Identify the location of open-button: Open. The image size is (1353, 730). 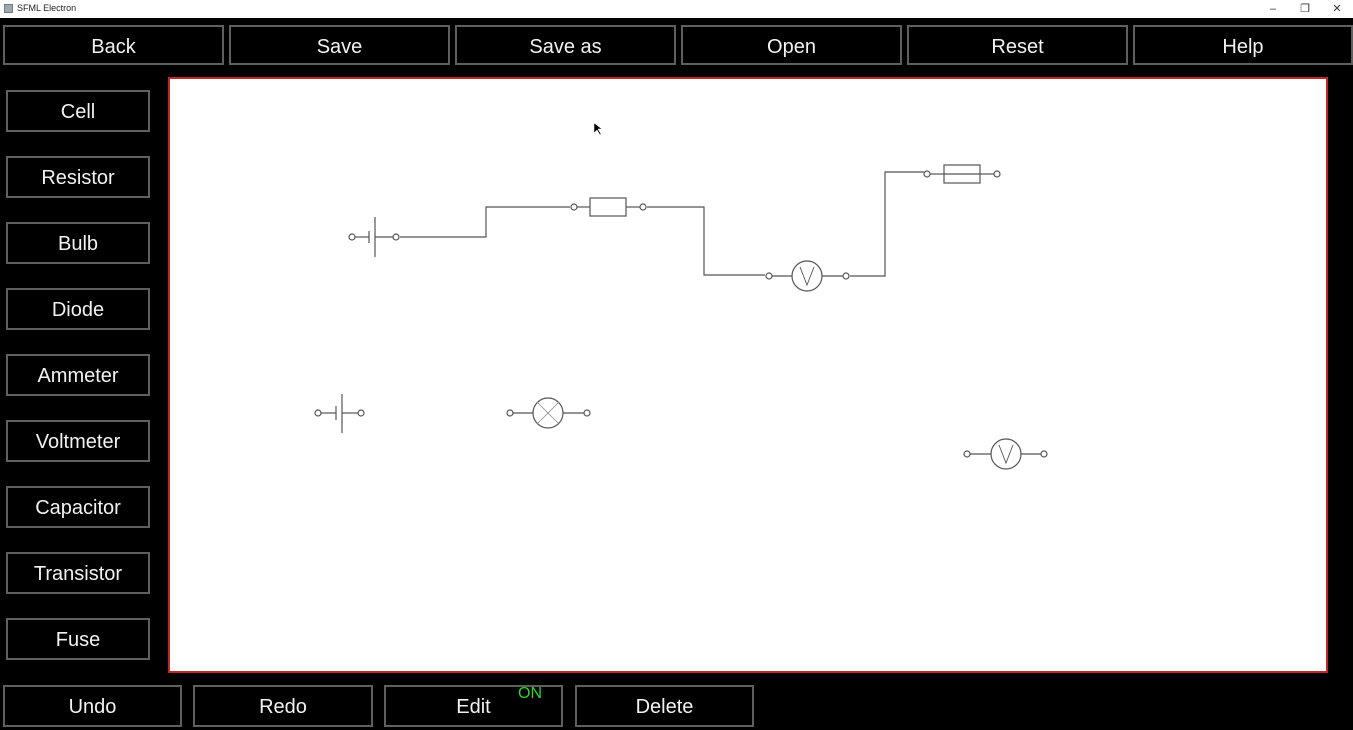
(791, 45).